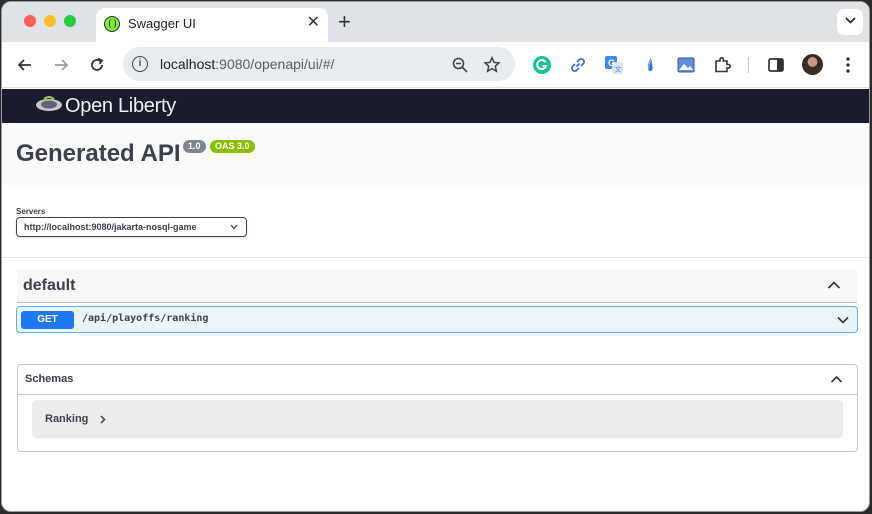 The width and height of the screenshot is (872, 514). What do you see at coordinates (110, 227) in the screenshot?
I see `servers-selected-value: http://localhost:9080/jakarta-nosql-game` at bounding box center [110, 227].